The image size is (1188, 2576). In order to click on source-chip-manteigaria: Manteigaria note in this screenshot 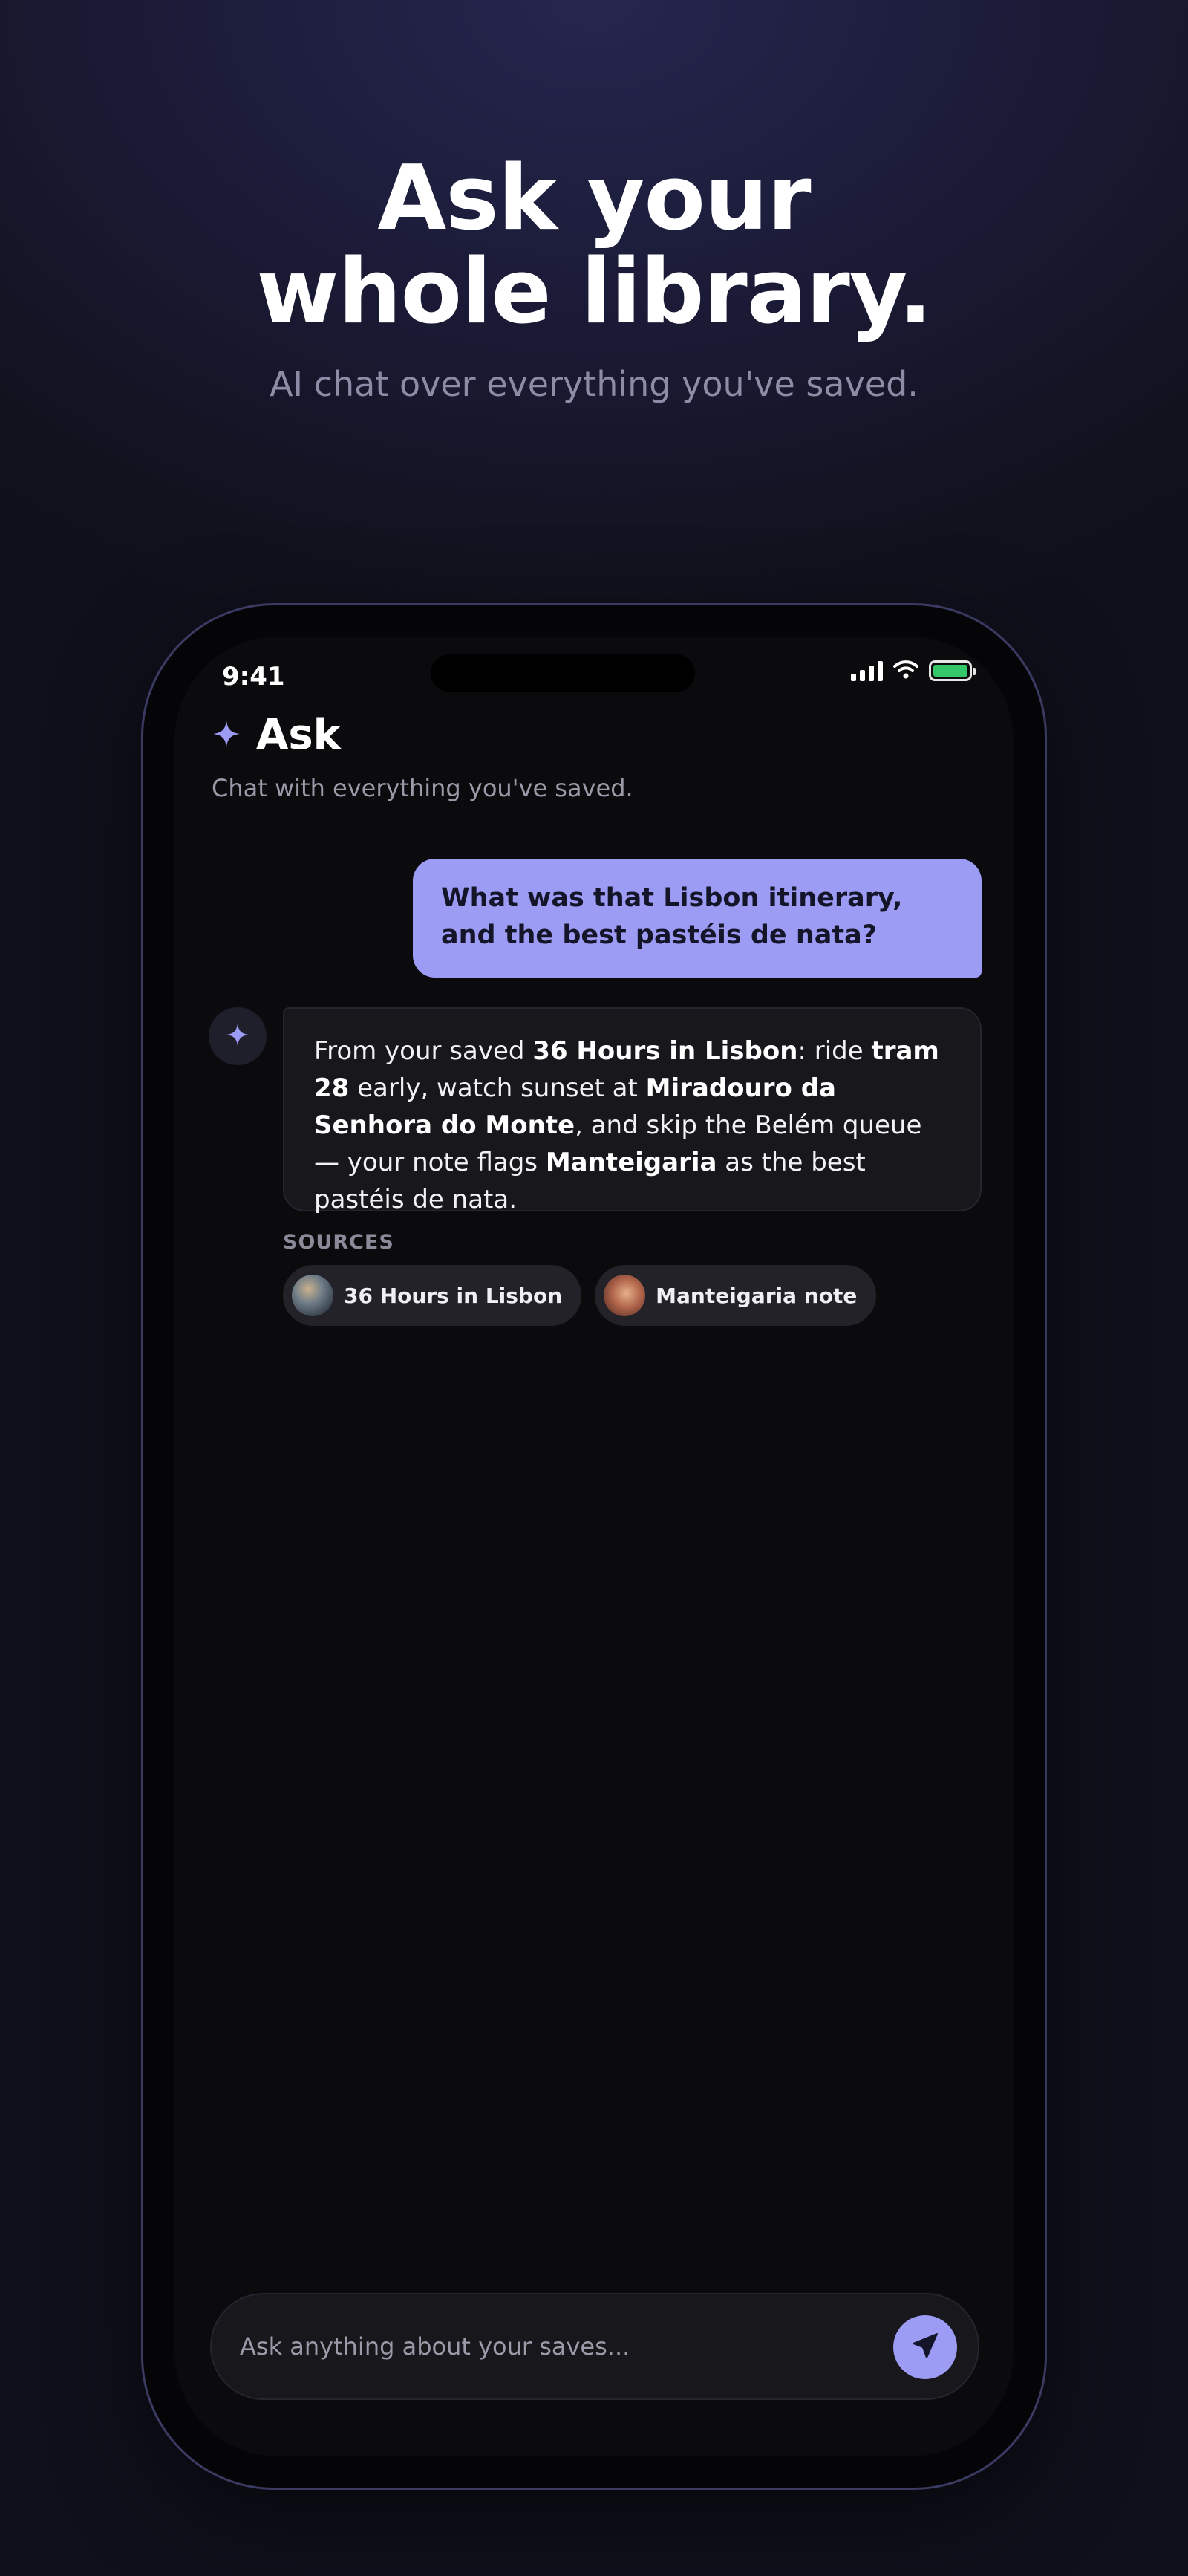, I will do `click(736, 1295)`.